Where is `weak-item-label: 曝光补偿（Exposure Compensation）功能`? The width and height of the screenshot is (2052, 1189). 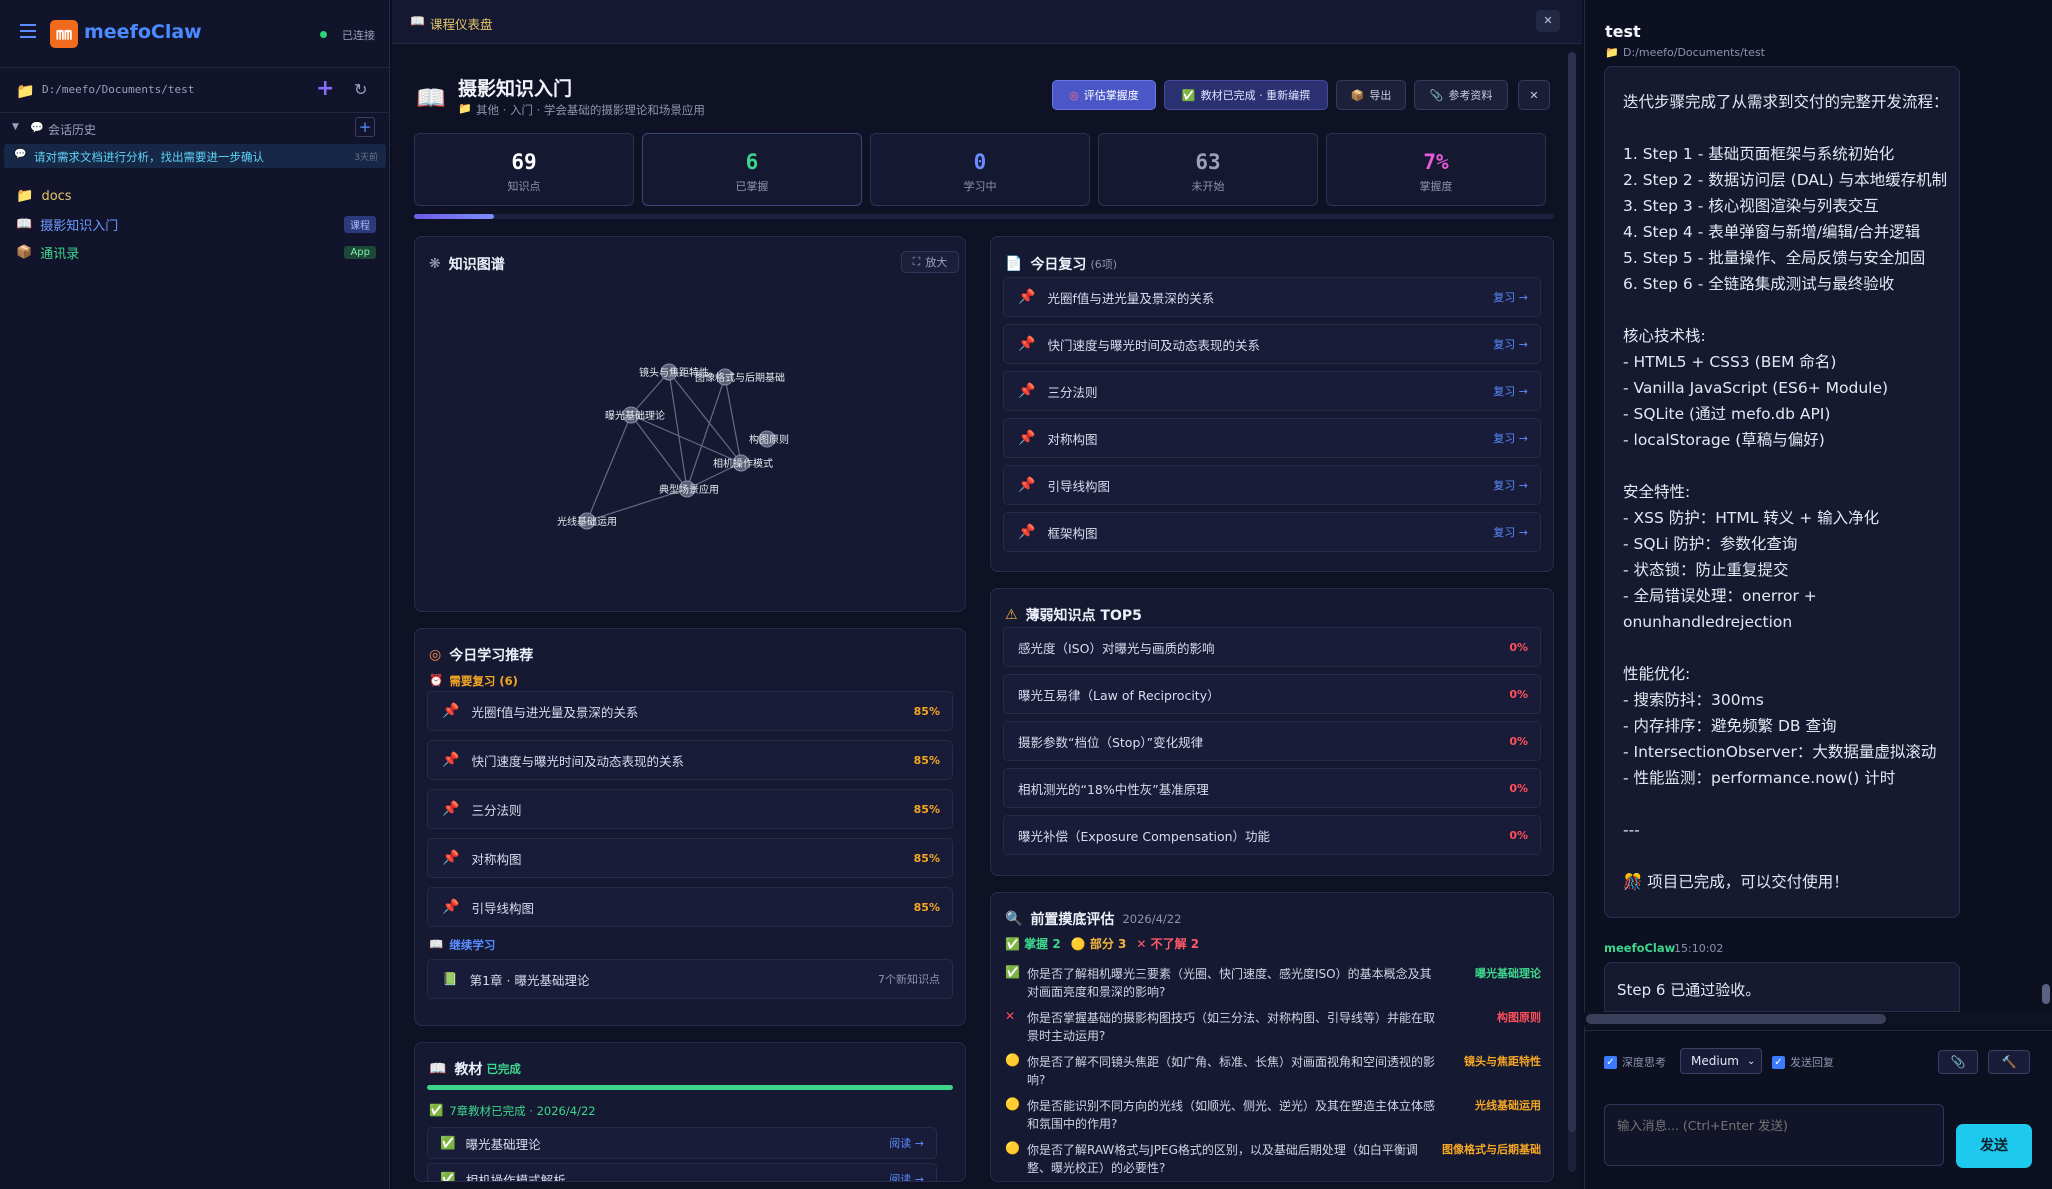 weak-item-label: 曝光补偿（Exposure Compensation）功能 is located at coordinates (1144, 836).